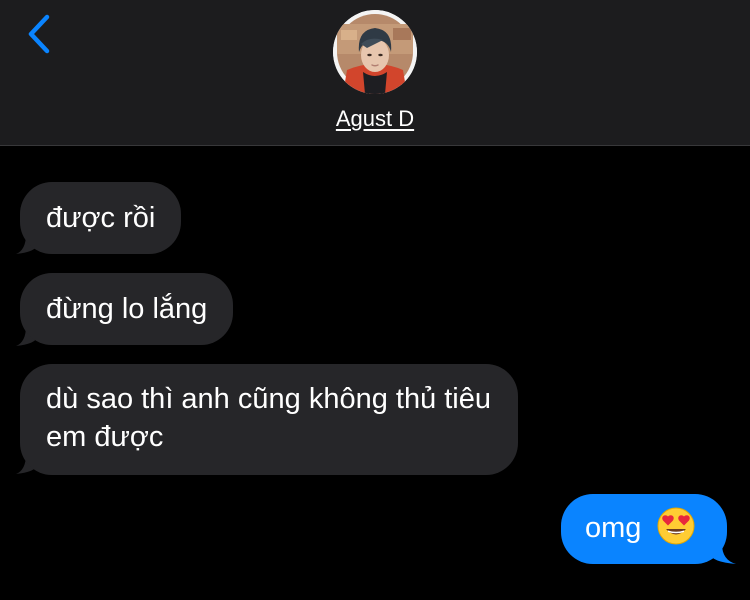  I want to click on message-text: được rồi, so click(101, 218).